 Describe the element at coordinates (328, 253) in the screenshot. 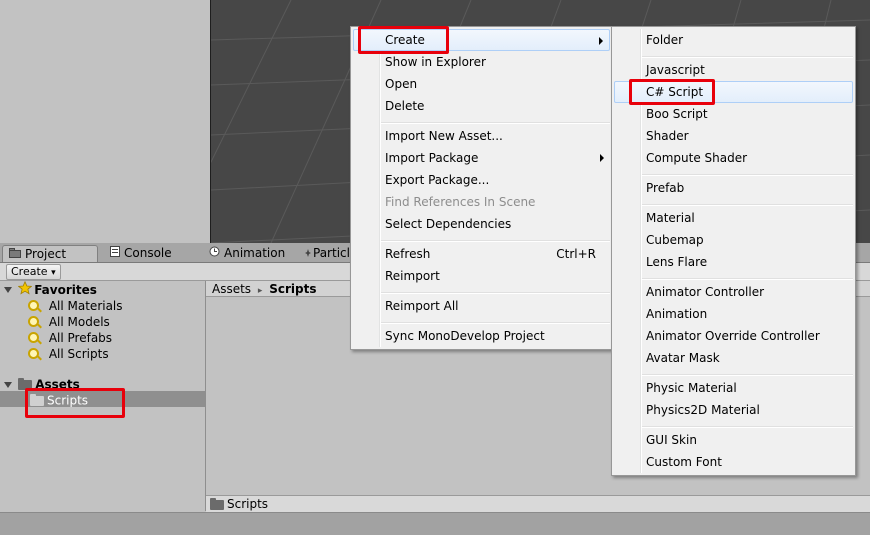

I see `tab-particle: Particl` at that location.